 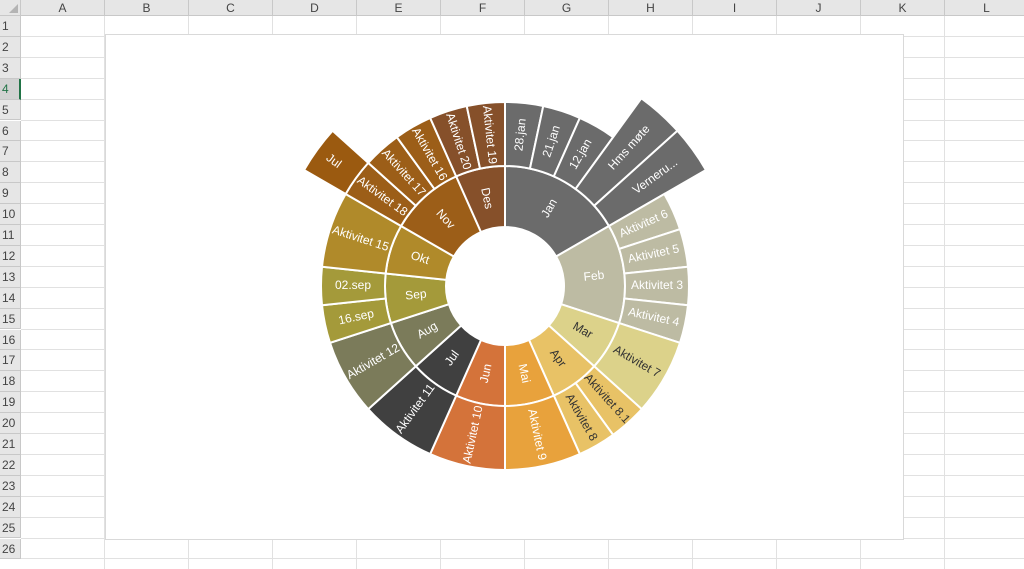 I want to click on grid-horizontal-line, so click(x=522, y=559).